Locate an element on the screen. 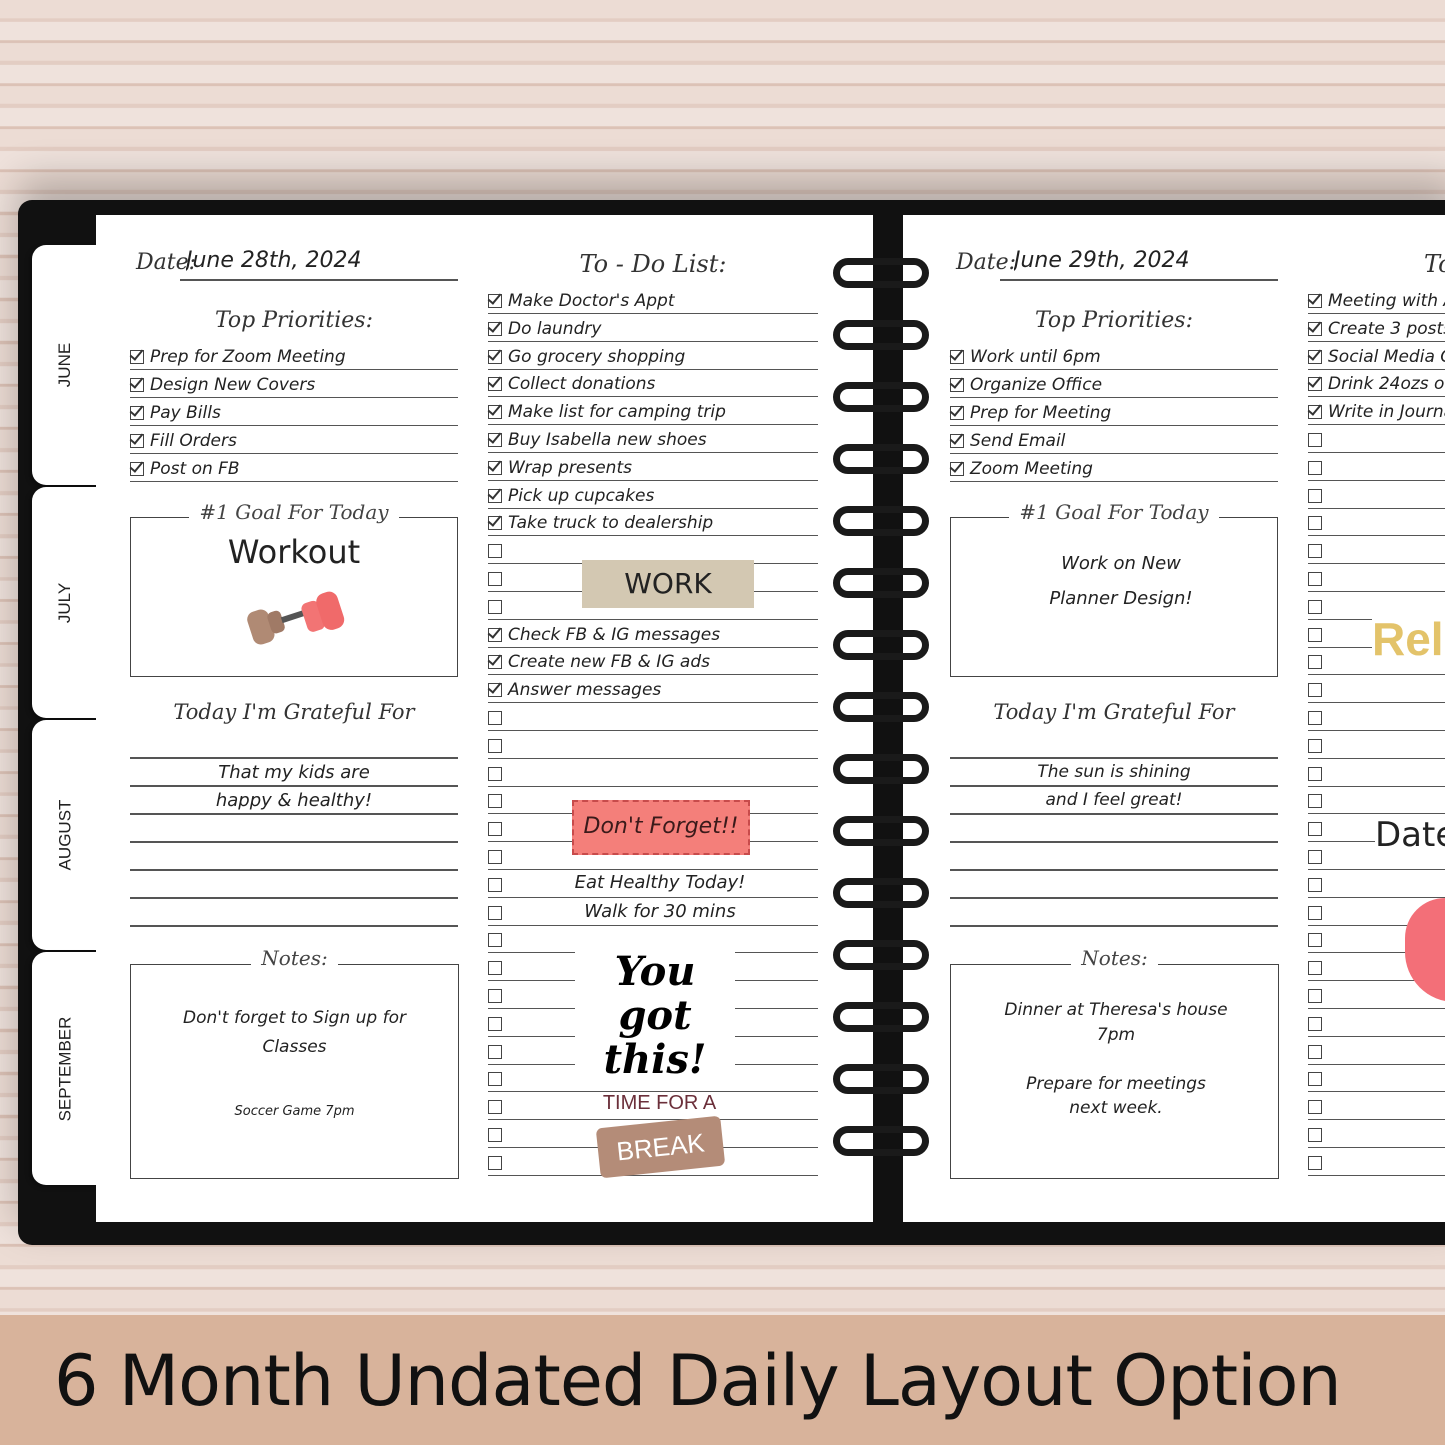  notes-title: Notes: is located at coordinates (294, 958).